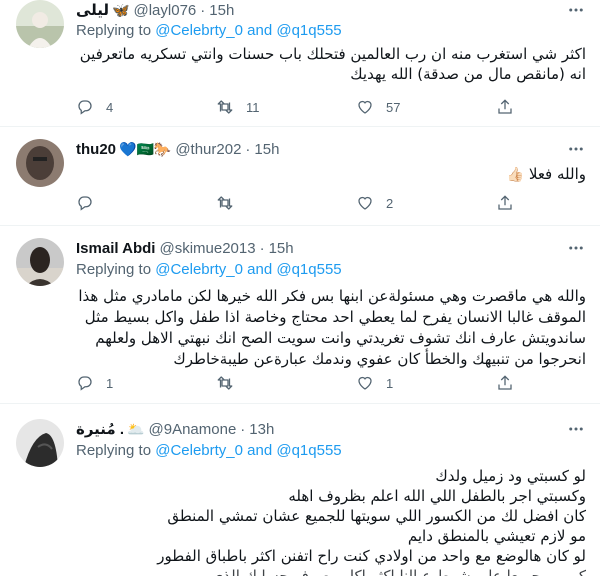  Describe the element at coordinates (115, 248) in the screenshot. I see `display-name: Ismail Abdi` at that location.